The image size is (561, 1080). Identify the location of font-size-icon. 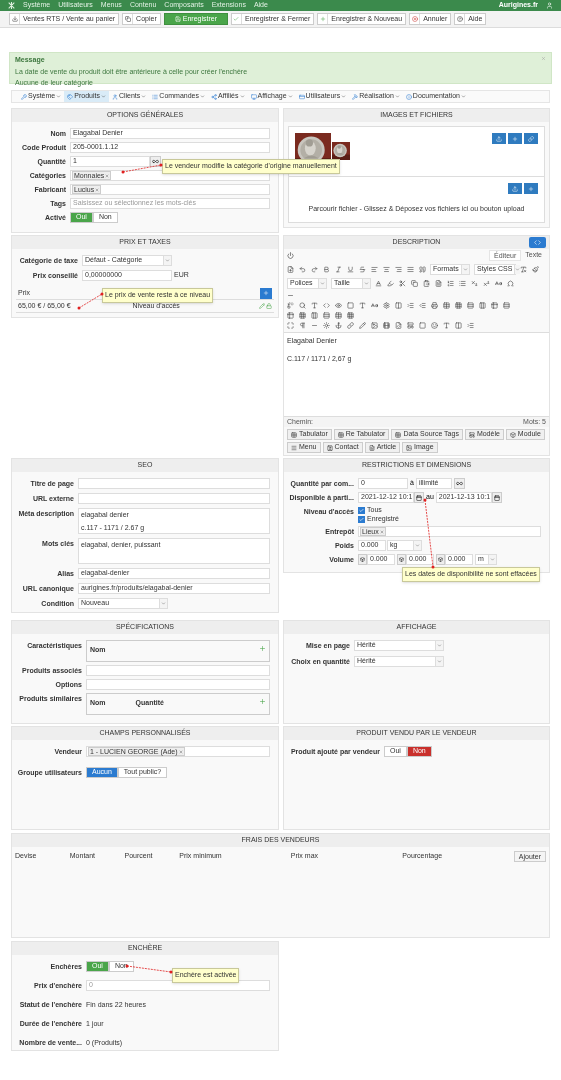
(362, 305).